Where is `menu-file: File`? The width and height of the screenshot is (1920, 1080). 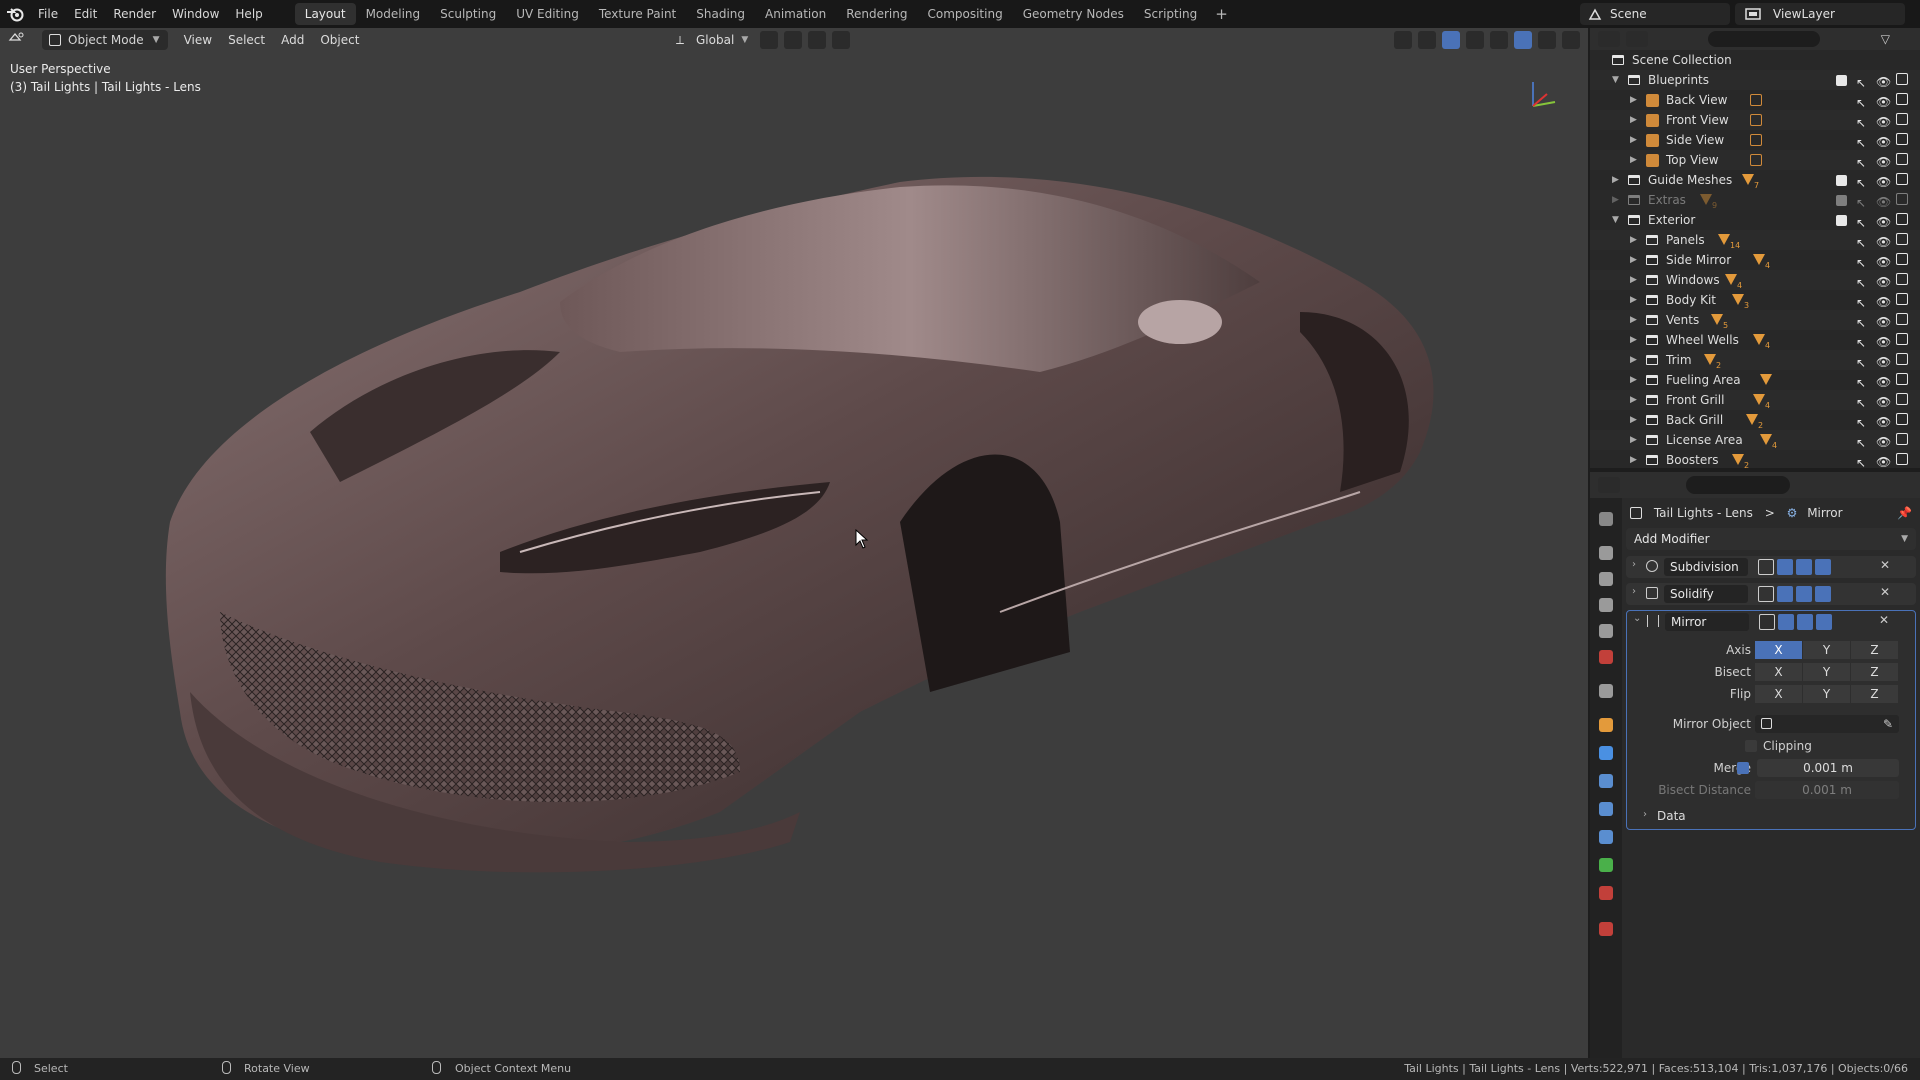
menu-file: File is located at coordinates (48, 14).